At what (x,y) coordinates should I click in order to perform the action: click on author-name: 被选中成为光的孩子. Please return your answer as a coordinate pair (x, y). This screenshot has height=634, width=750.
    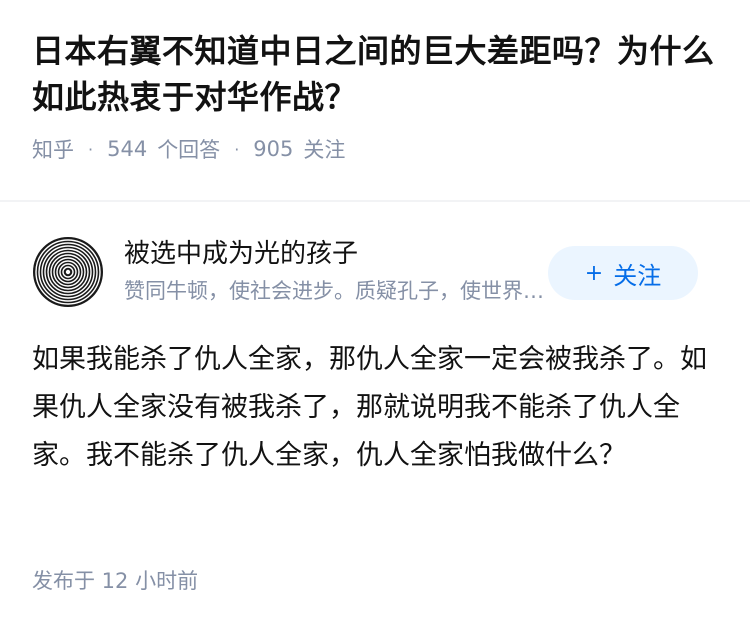
    Looking at the image, I should click on (241, 254).